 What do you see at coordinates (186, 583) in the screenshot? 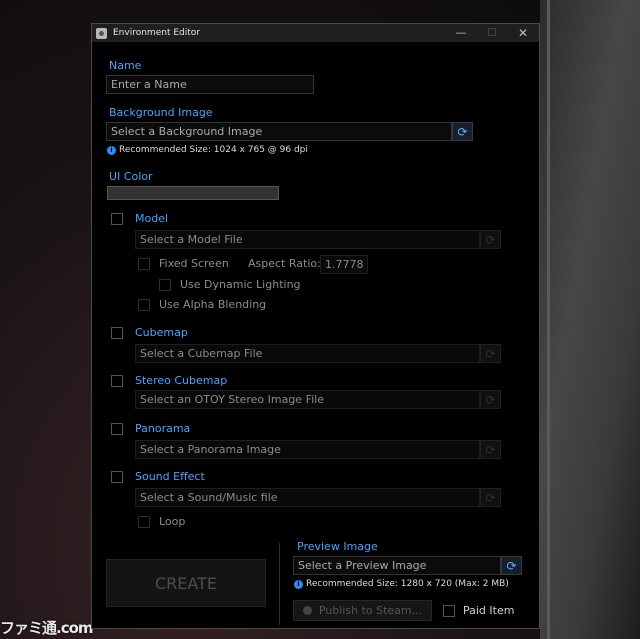
I see `create-button: CREATE` at bounding box center [186, 583].